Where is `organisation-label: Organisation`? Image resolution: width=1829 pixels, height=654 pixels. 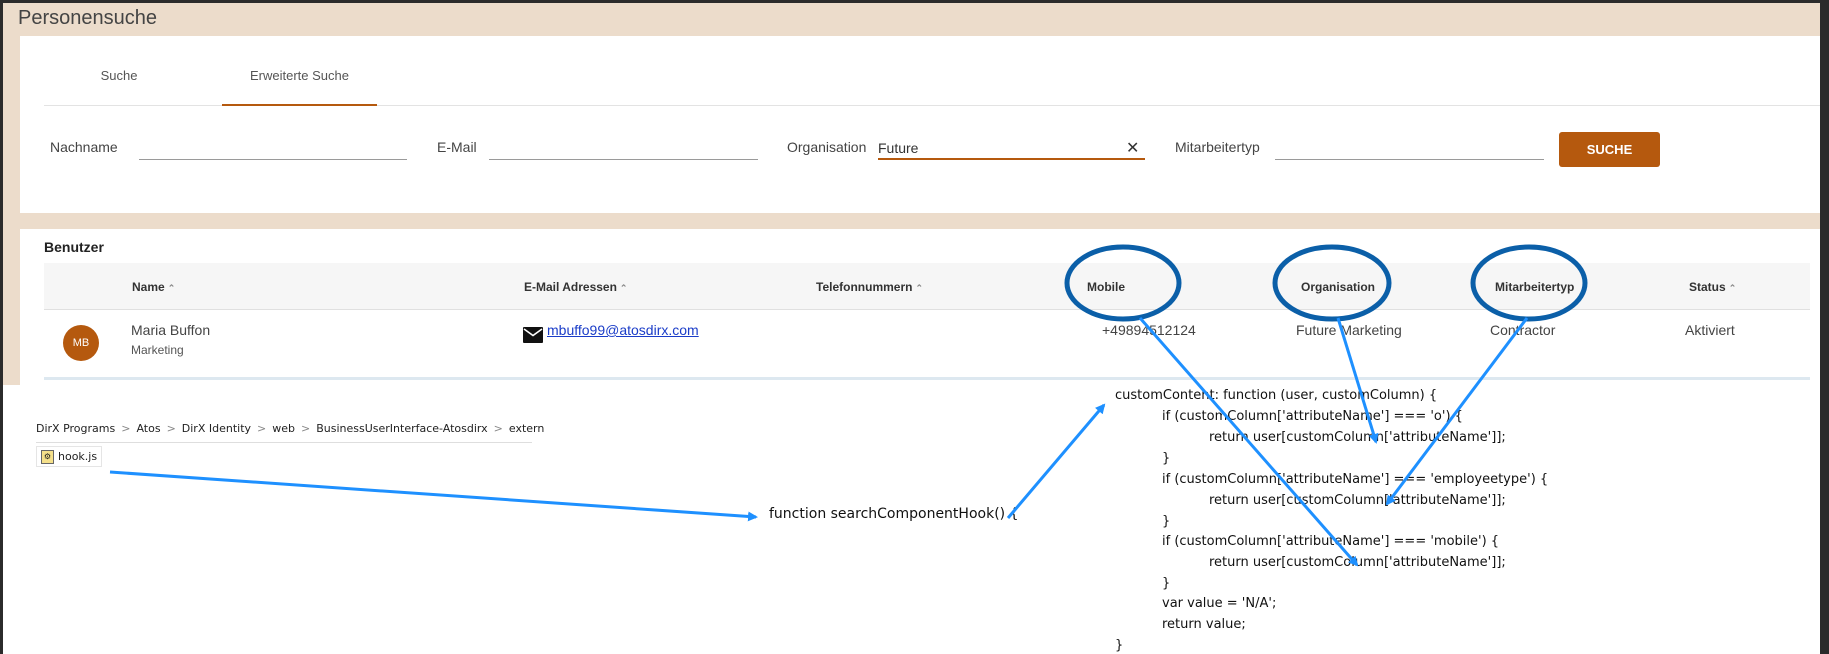 organisation-label: Organisation is located at coordinates (827, 147).